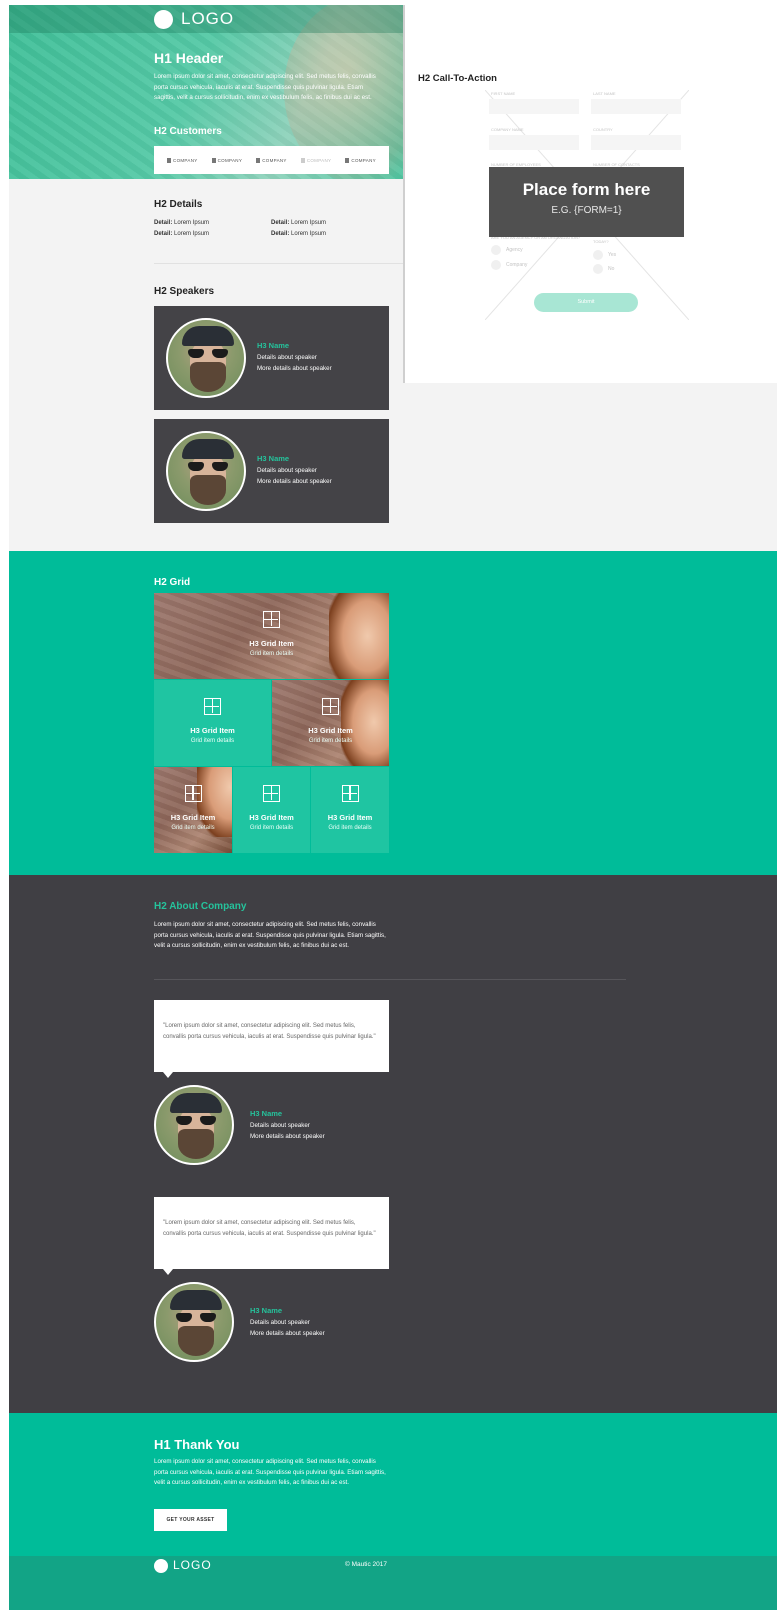 This screenshot has width=777, height=1610. Describe the element at coordinates (514, 250) in the screenshot. I see `agency-radio-label: Agency` at that location.